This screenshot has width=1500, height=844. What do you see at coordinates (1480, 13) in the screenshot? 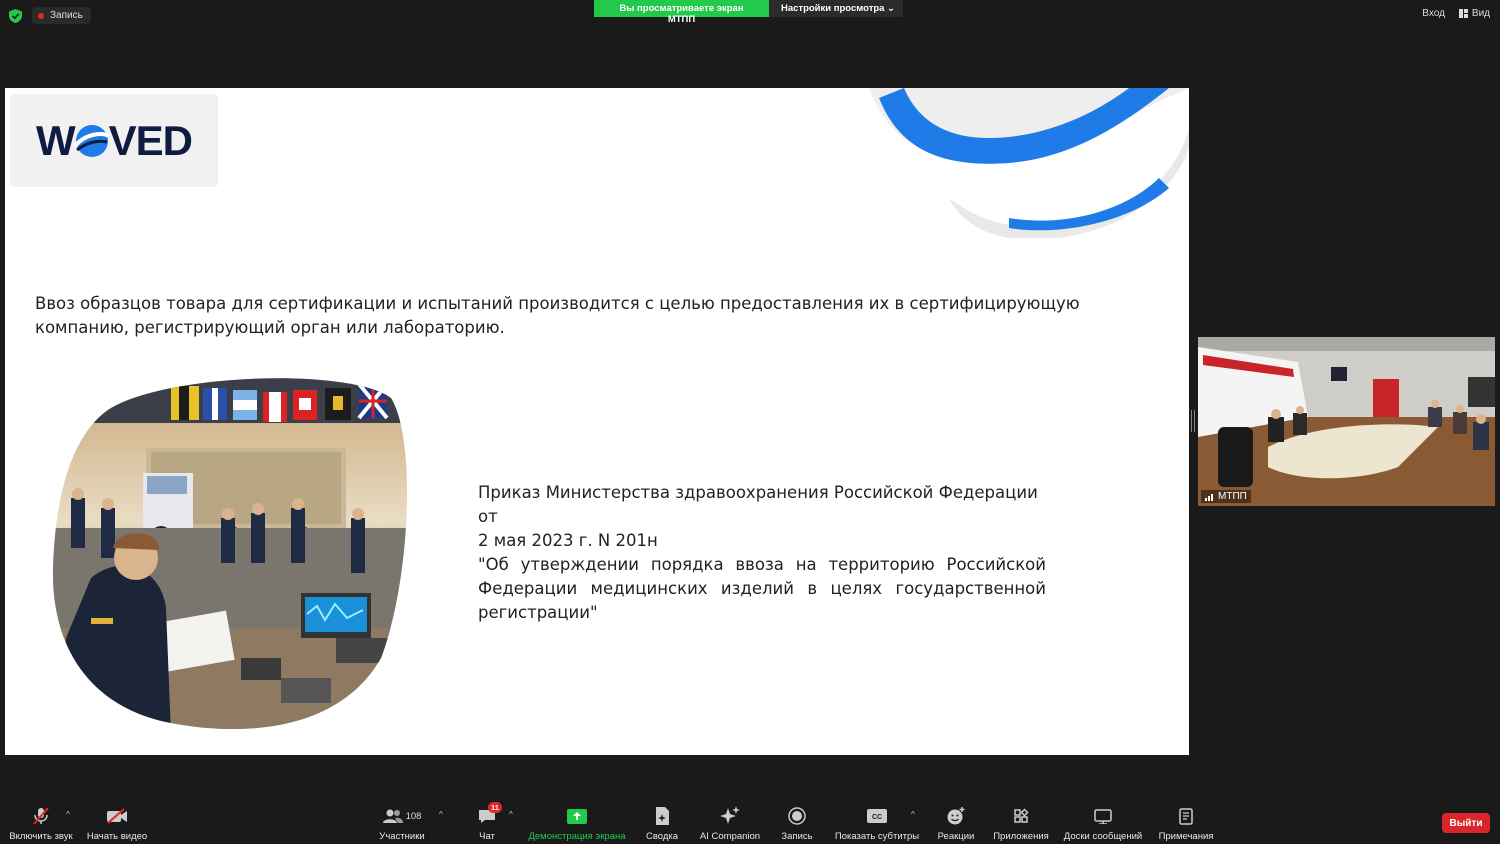
I see `view-label: Вид` at bounding box center [1480, 13].